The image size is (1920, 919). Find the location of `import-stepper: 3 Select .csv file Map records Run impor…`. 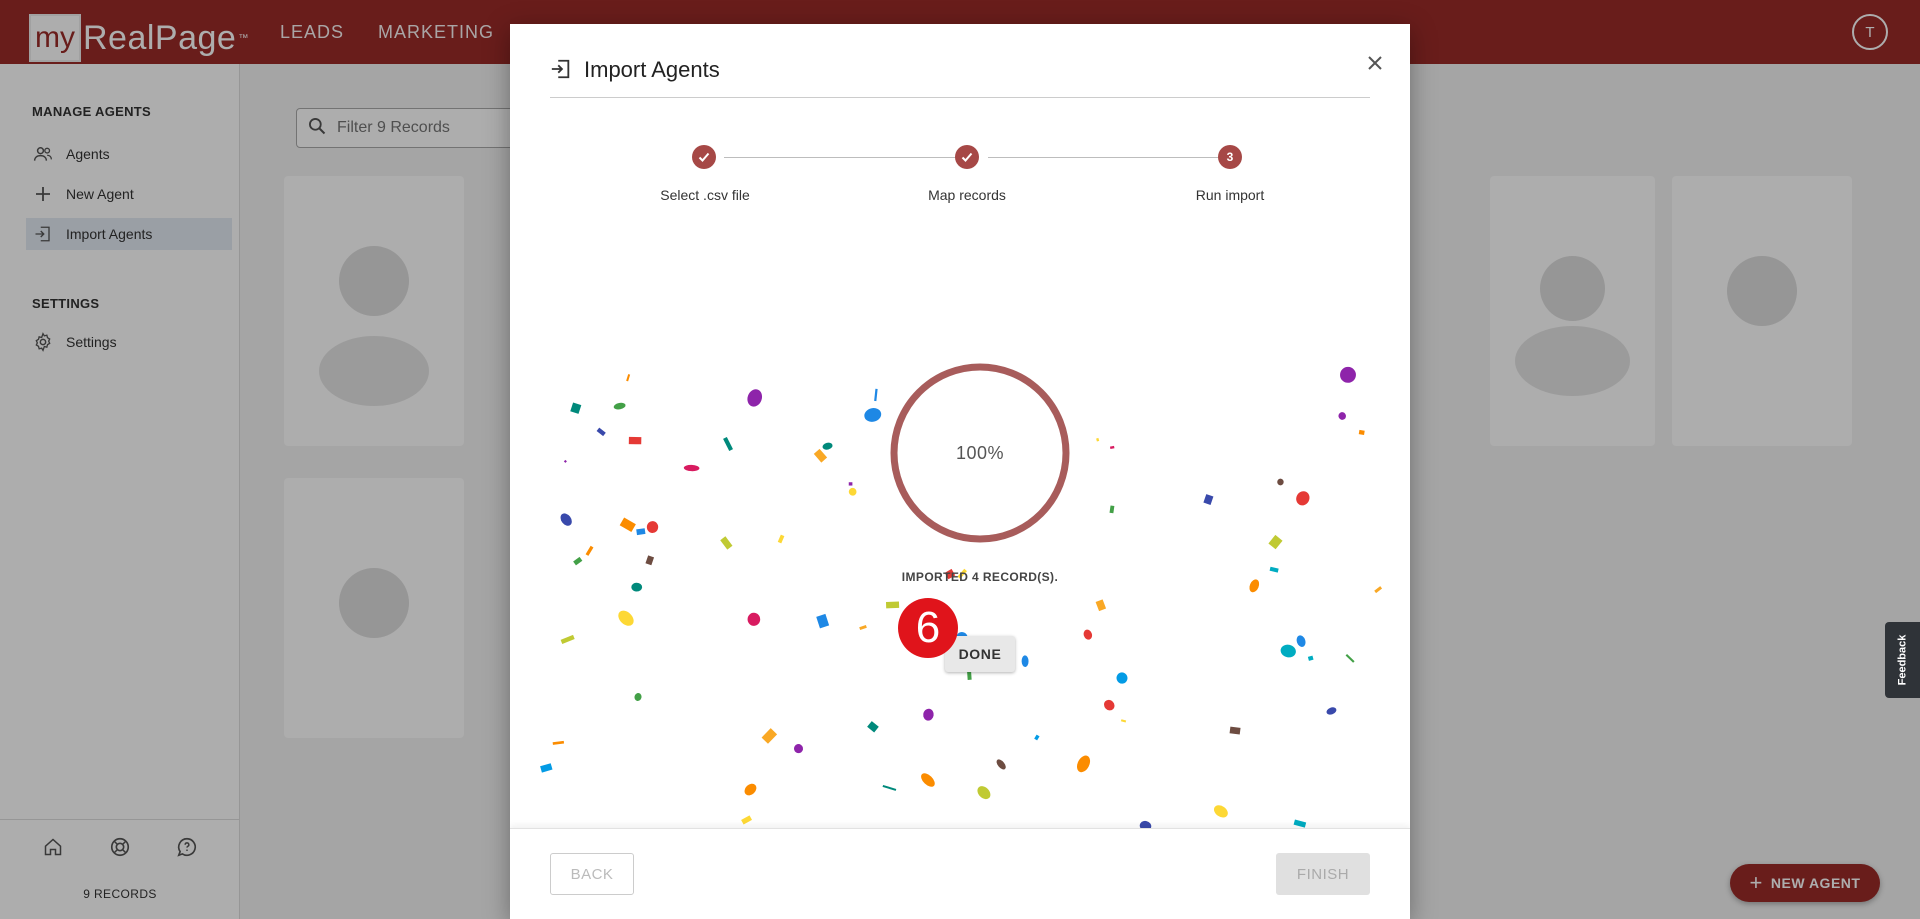

import-stepper: 3 Select .csv file Map records Run impor… is located at coordinates (960, 124).